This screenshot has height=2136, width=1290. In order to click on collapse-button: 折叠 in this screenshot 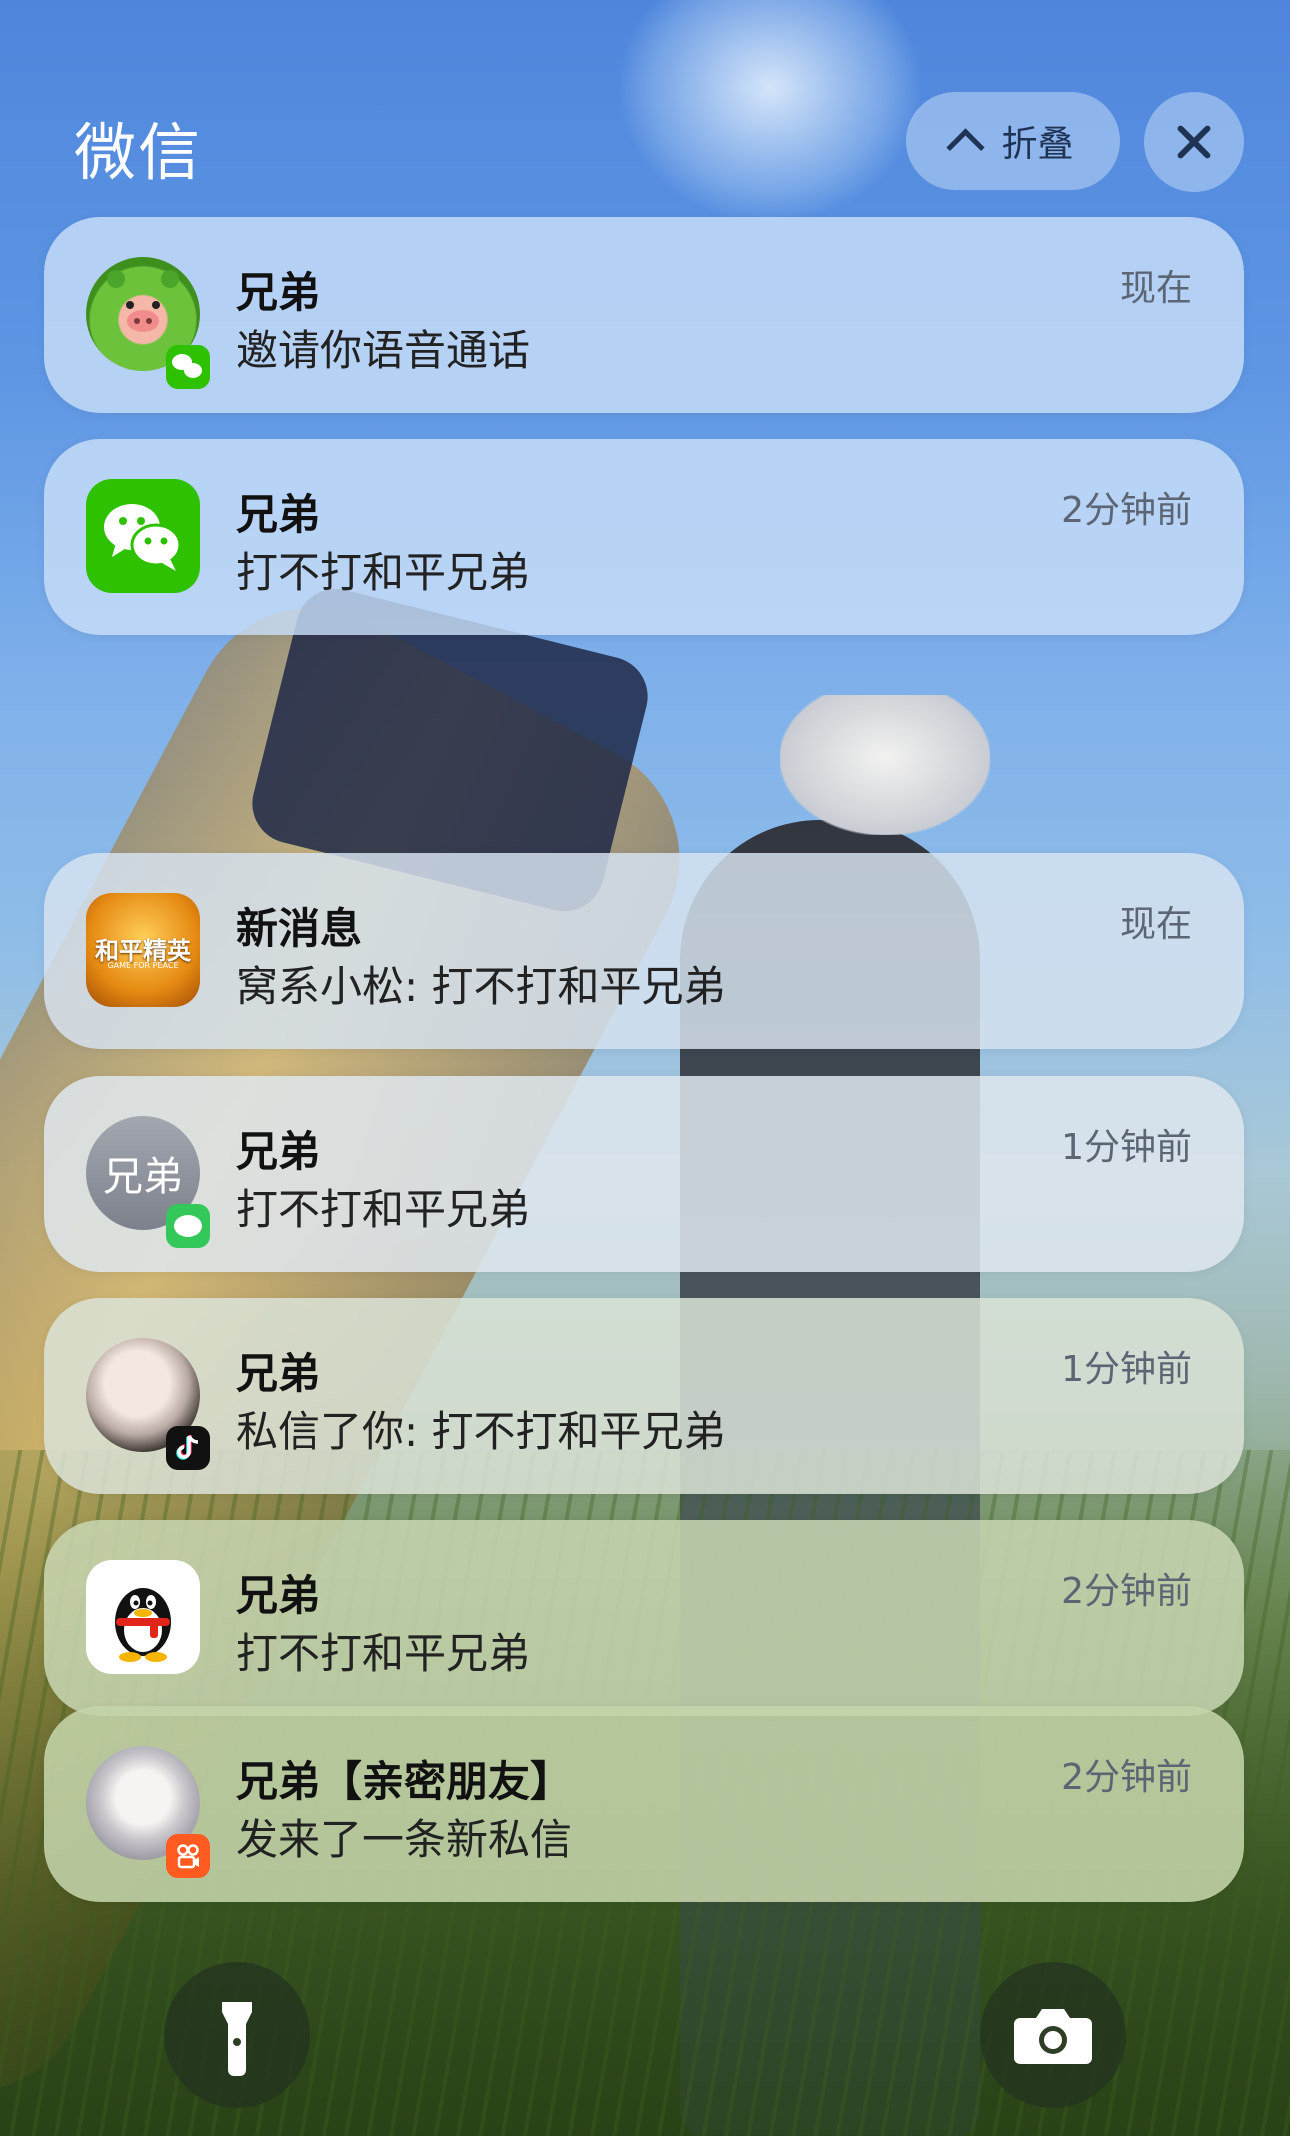, I will do `click(1013, 141)`.